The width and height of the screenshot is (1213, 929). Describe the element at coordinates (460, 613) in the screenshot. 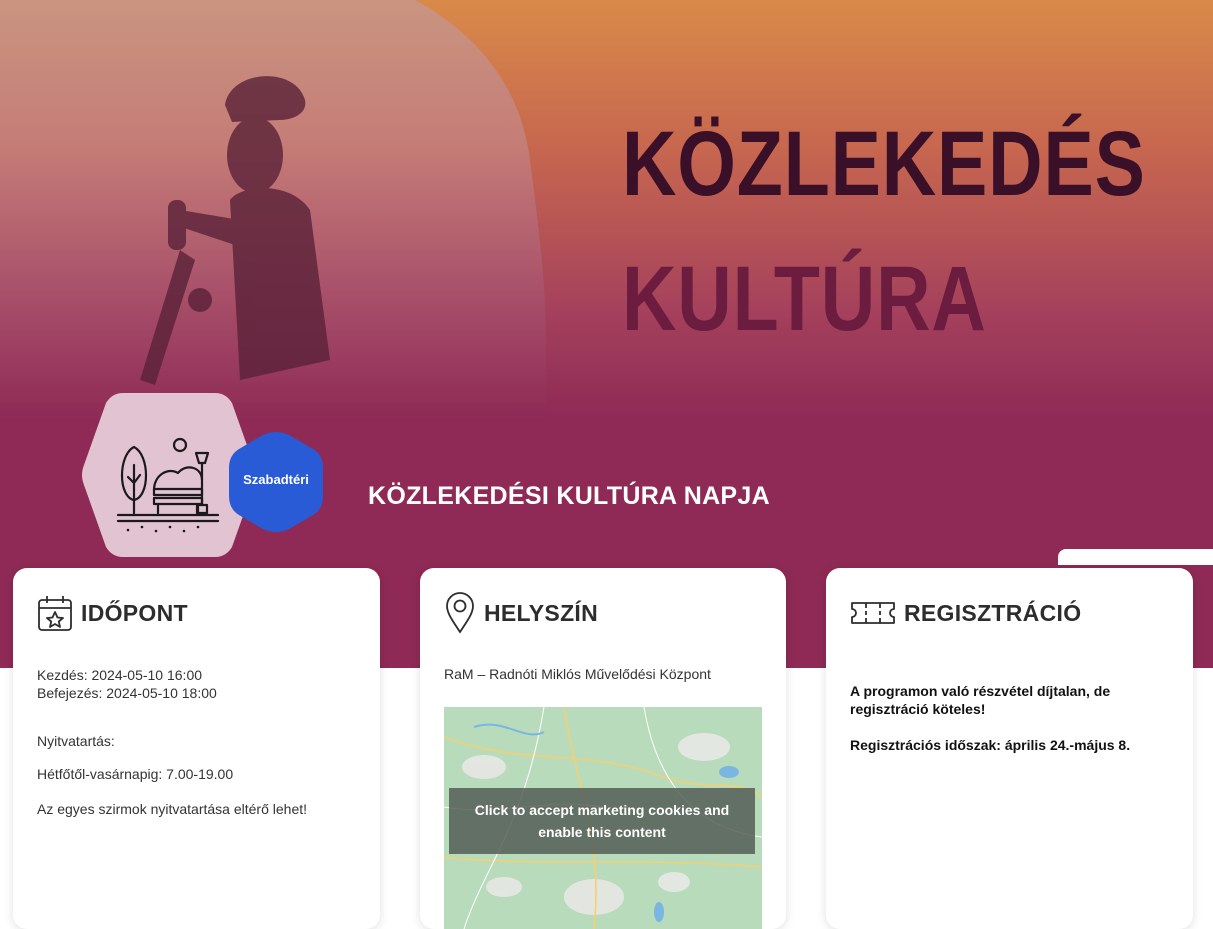

I see `map-pin-icon` at that location.